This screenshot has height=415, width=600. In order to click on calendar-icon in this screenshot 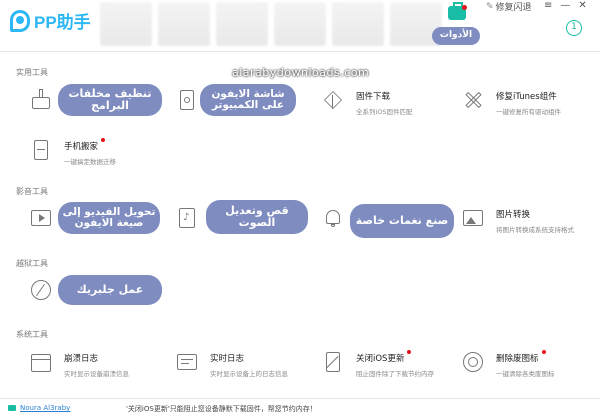, I will do `click(41, 362)`.